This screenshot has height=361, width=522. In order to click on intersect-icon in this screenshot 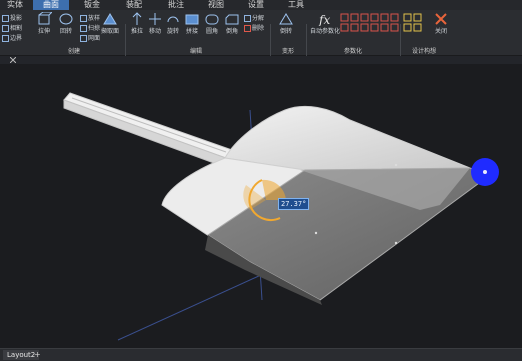, I will do `click(5, 28)`.